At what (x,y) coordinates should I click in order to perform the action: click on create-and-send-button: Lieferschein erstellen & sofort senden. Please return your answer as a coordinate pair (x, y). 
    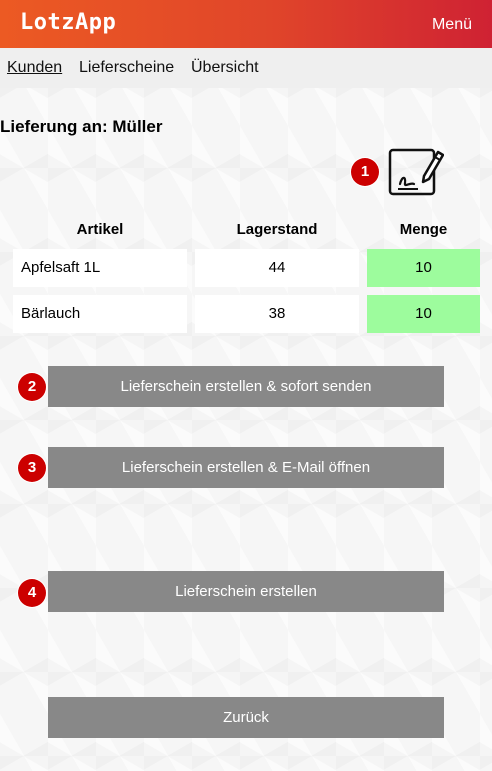
    Looking at the image, I should click on (246, 386).